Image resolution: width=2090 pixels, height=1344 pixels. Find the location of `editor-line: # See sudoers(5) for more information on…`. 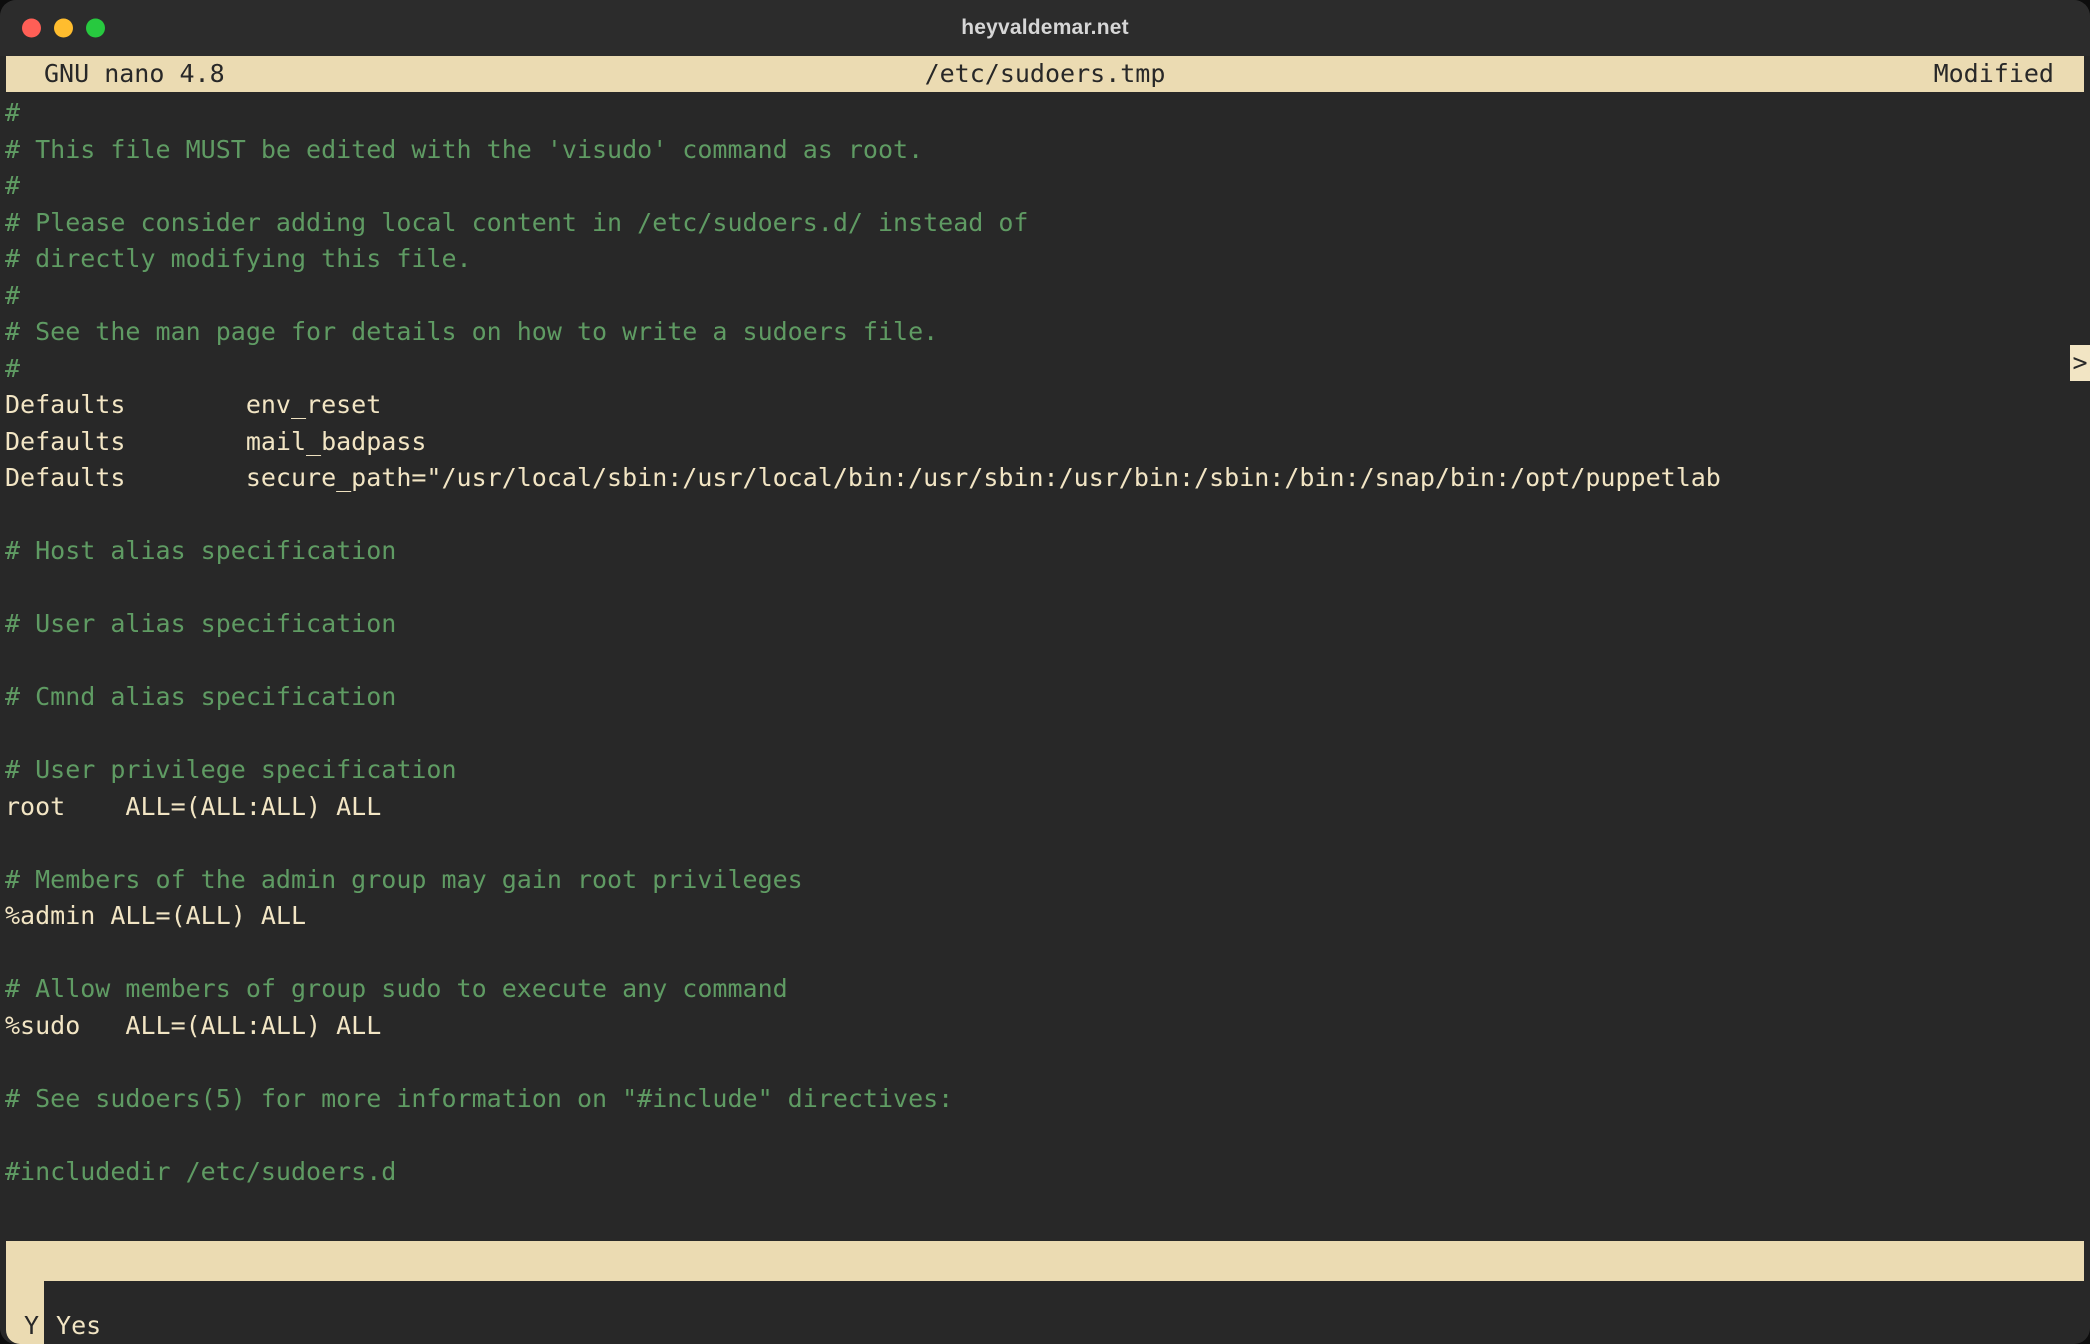

editor-line: # See sudoers(5) for more information on… is located at coordinates (479, 1098).